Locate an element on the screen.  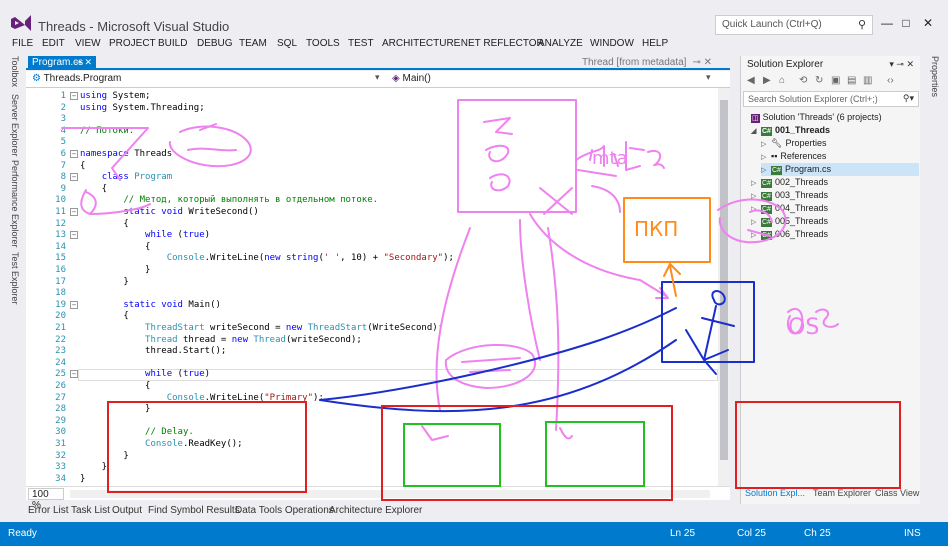
code-line: 7{ is located at coordinates (371, 166).